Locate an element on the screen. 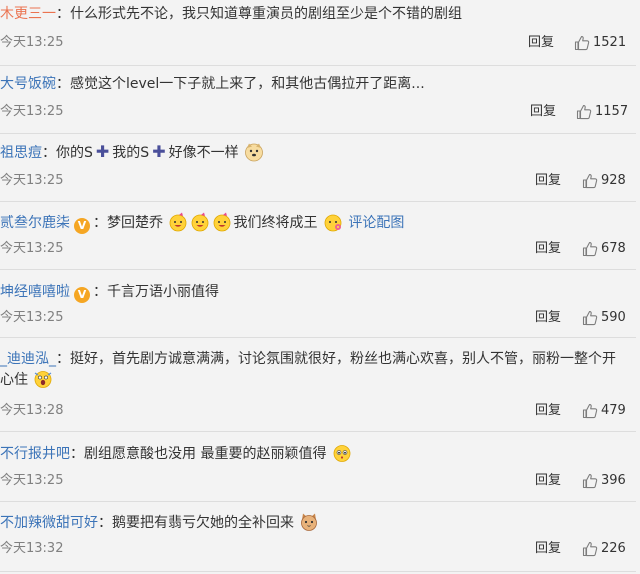 The height and width of the screenshot is (574, 640). comment-text-line: 坤经嘻嘻啦 V ：千言万语小丽值得 is located at coordinates (312, 292).